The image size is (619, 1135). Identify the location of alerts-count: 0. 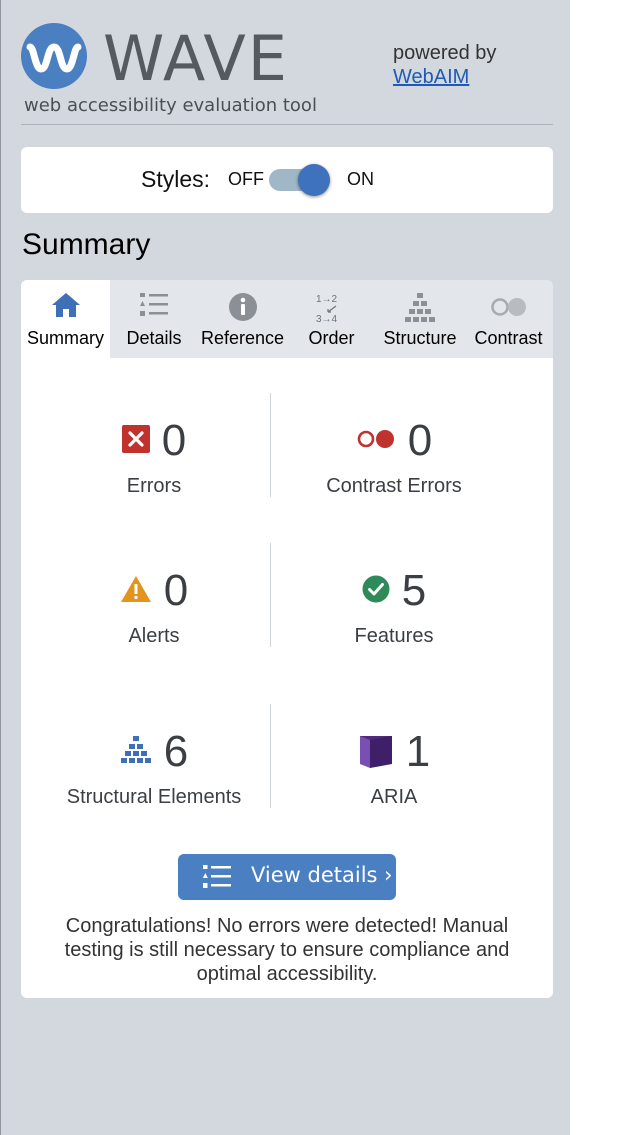
(176, 590).